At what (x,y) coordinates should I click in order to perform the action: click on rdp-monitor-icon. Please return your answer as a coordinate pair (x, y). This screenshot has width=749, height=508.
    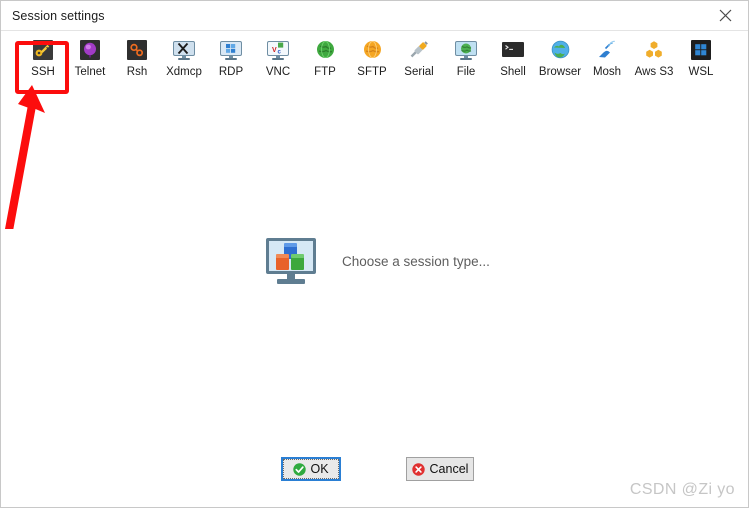
    Looking at the image, I should click on (231, 50).